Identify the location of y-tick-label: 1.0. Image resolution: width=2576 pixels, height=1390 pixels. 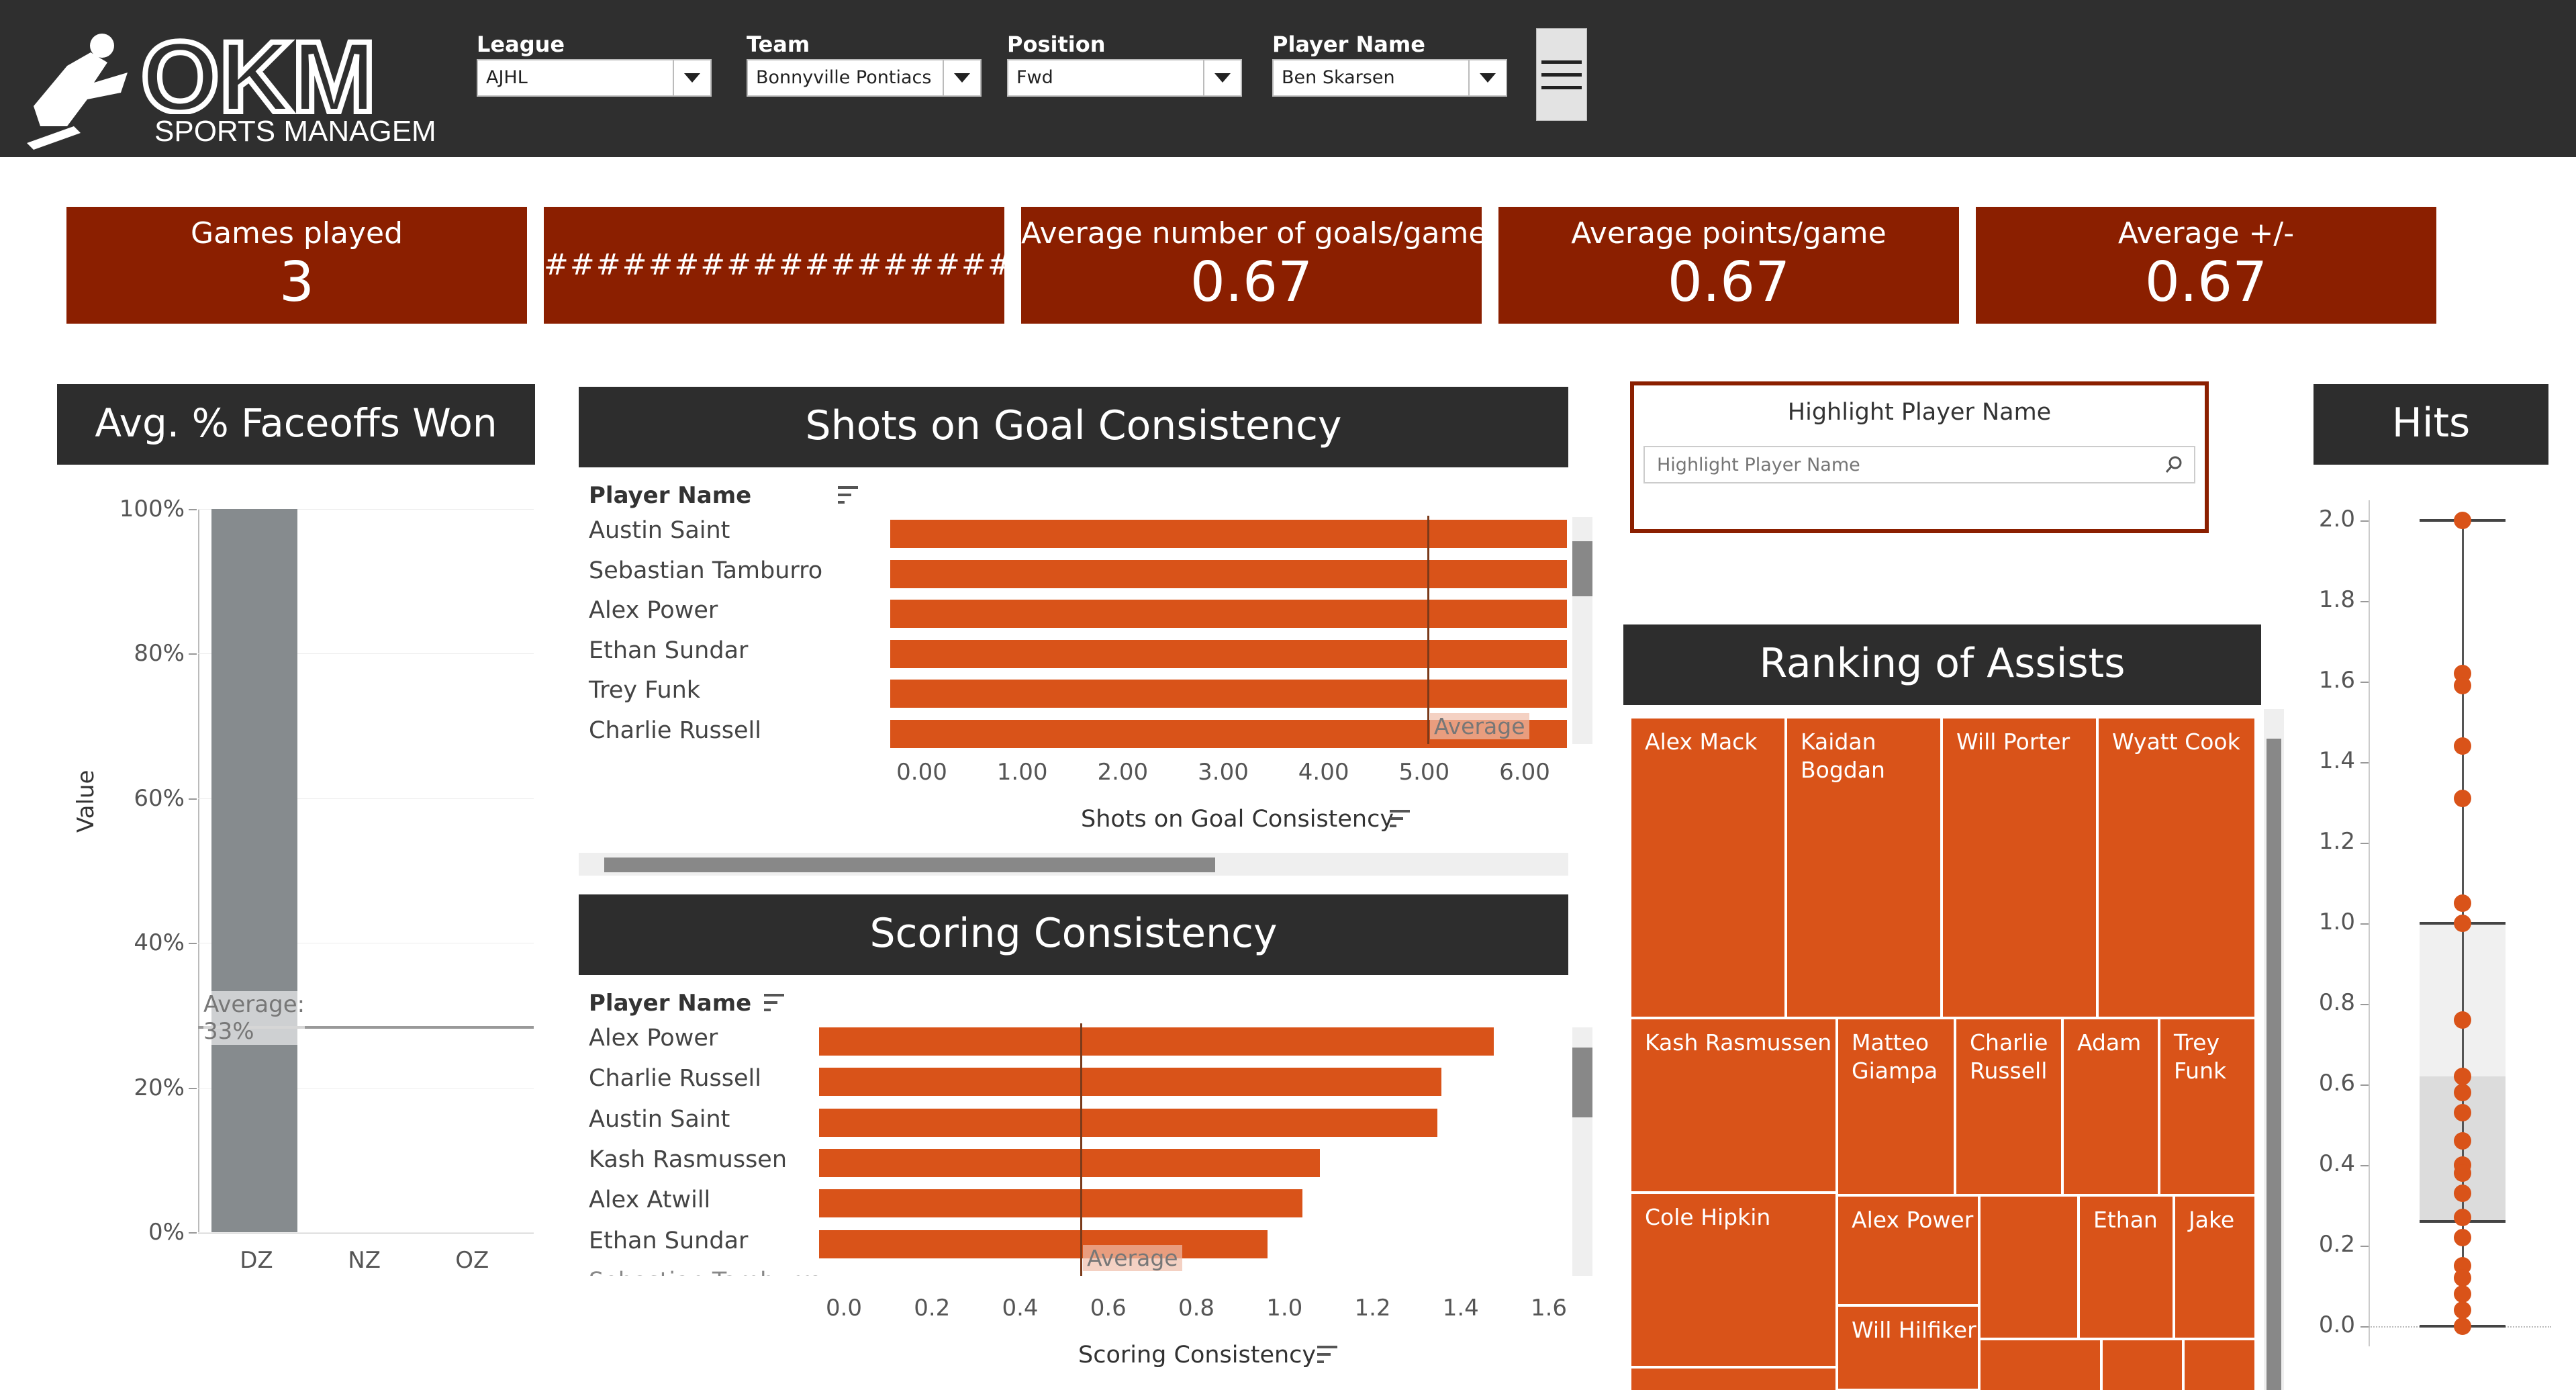
(2336, 922).